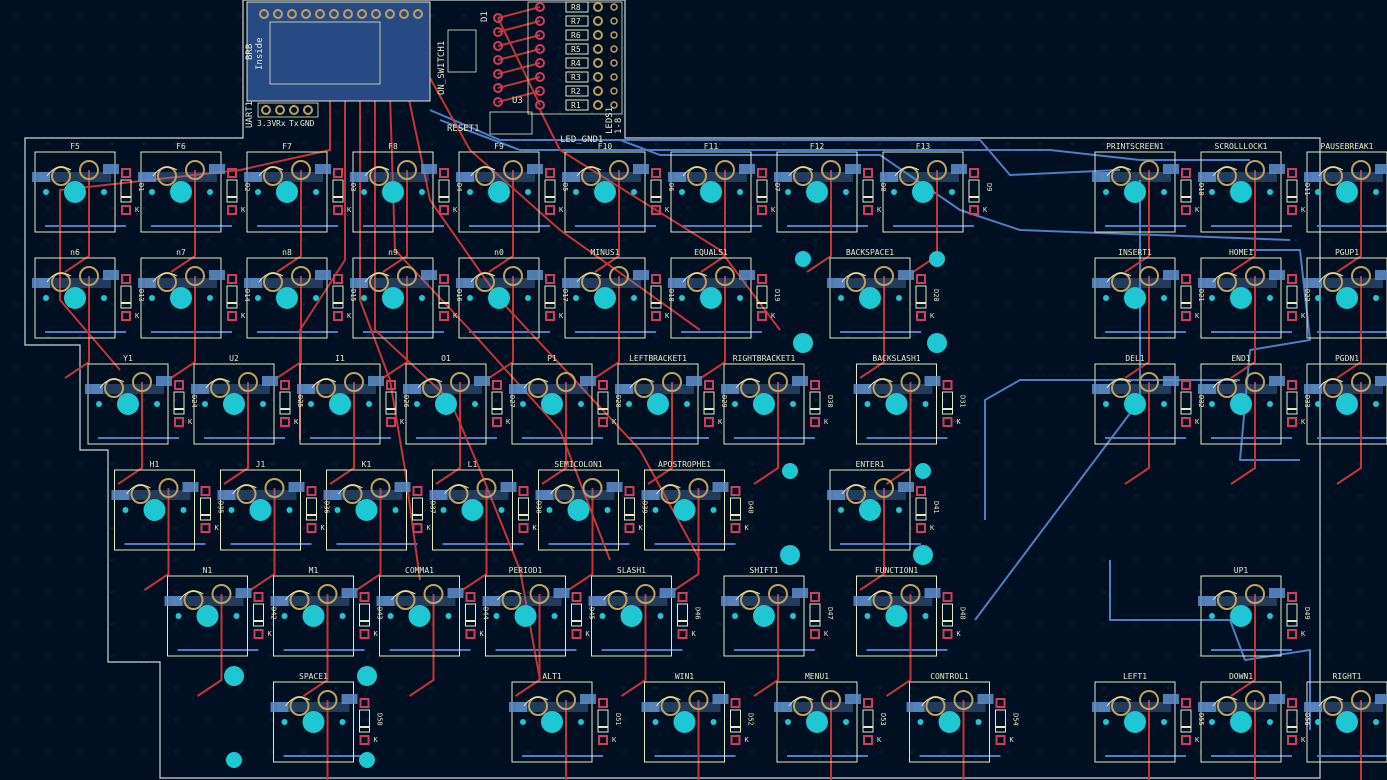 This screenshot has height=780, width=1387. I want to click on diode-label: D7, so click(777, 187).